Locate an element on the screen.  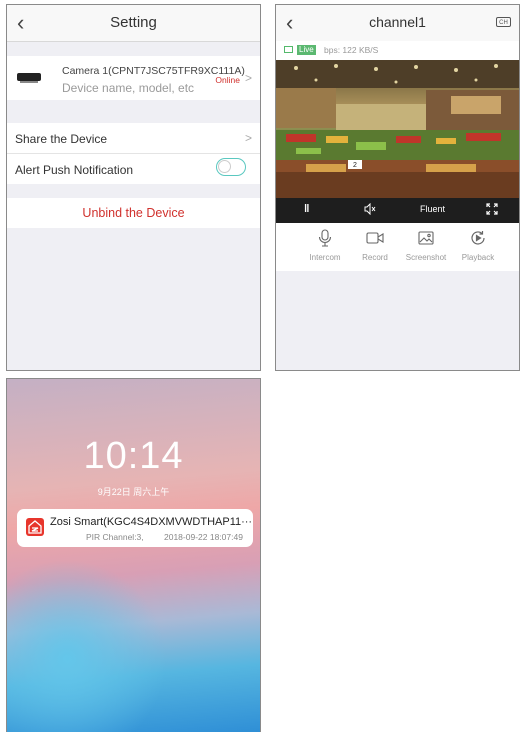
alert-push-toggle is located at coordinates (231, 167).